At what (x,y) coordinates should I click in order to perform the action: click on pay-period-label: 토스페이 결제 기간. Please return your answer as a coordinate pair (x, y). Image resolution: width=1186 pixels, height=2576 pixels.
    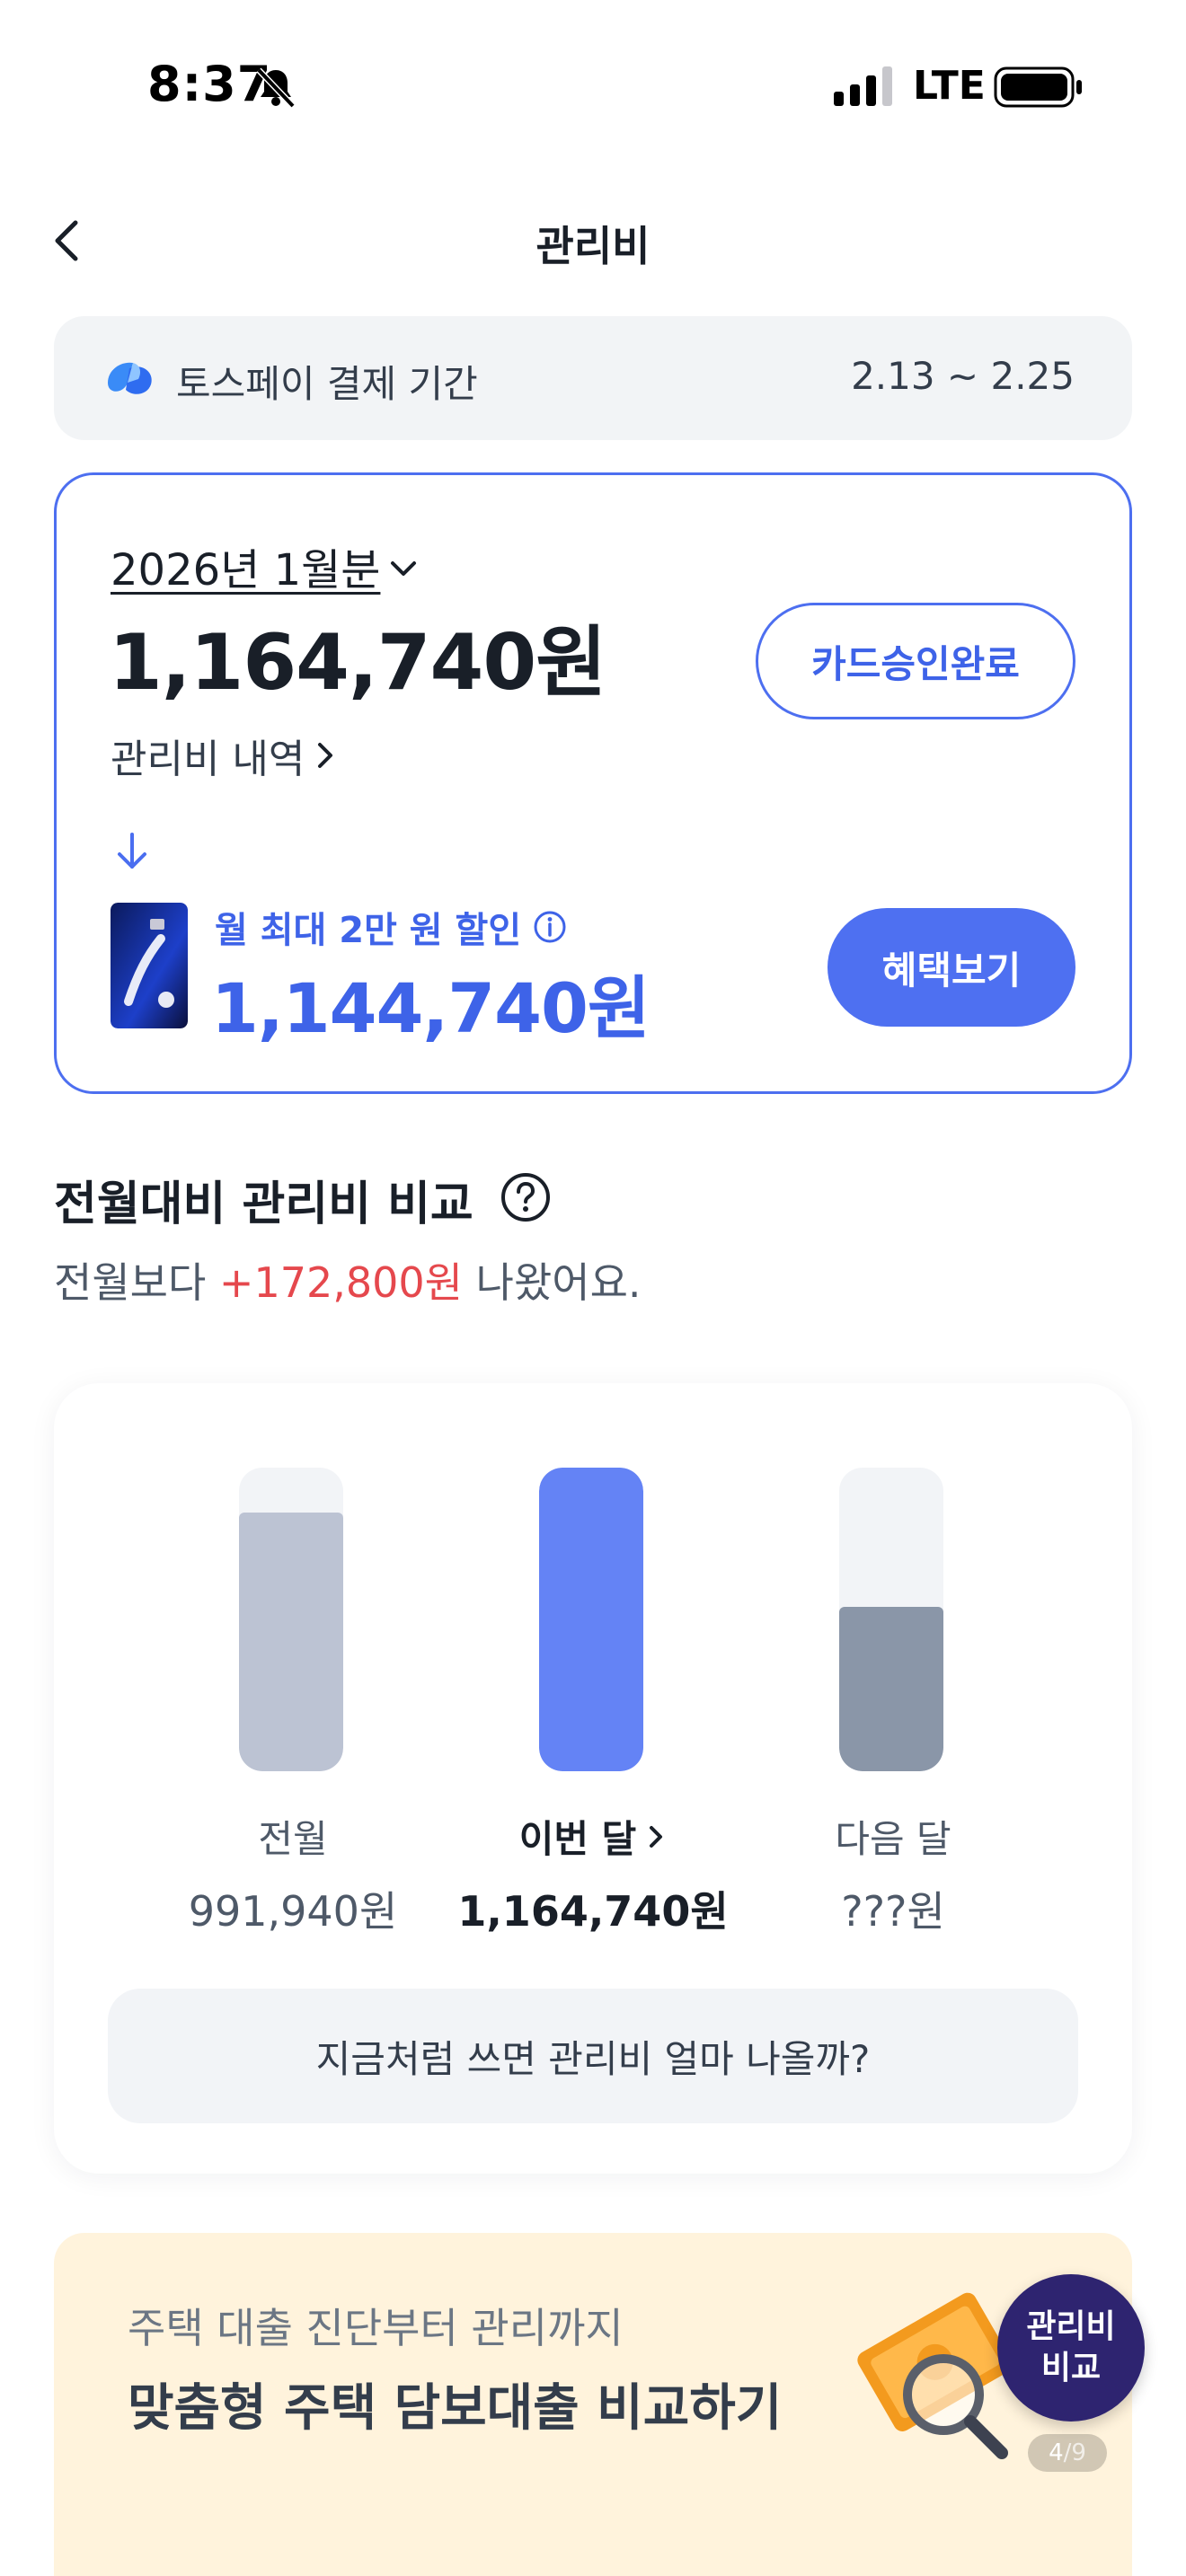
    Looking at the image, I should click on (327, 384).